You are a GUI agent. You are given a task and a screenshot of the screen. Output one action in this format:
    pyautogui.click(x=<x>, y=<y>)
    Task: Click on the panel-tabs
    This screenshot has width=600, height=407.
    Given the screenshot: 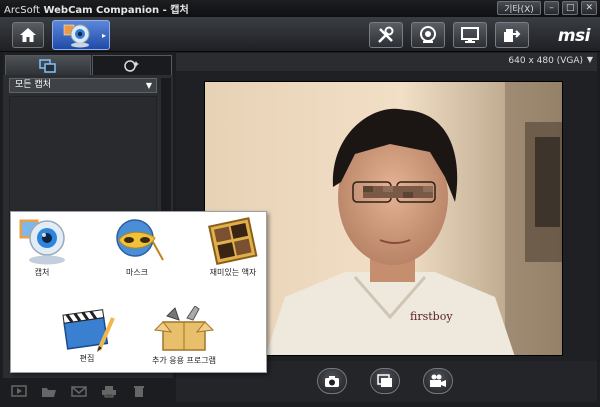 What is the action you would take?
    pyautogui.click(x=88, y=64)
    